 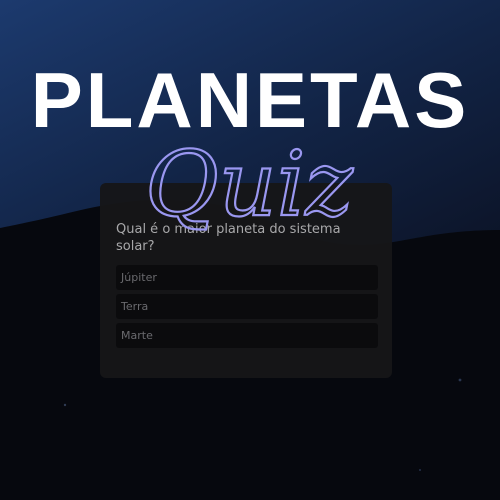 I want to click on answer-option-marte: Marte, so click(x=247, y=335).